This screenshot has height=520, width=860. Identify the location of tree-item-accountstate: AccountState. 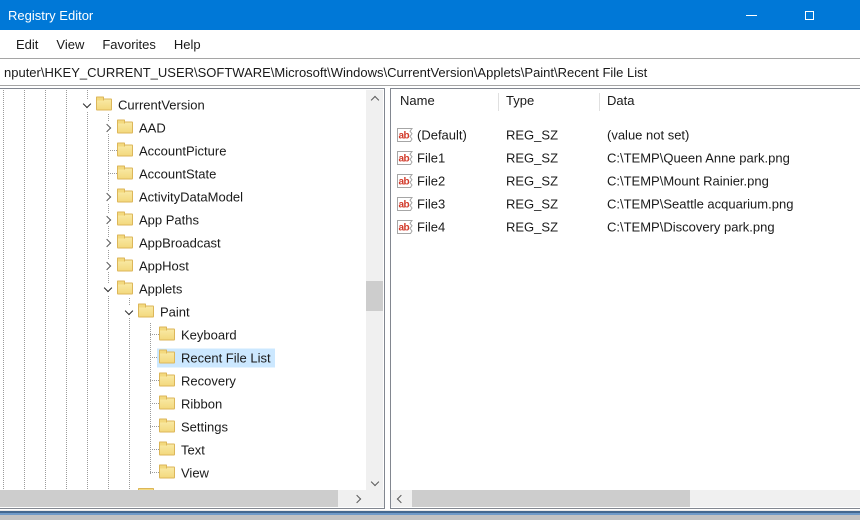
(183, 173).